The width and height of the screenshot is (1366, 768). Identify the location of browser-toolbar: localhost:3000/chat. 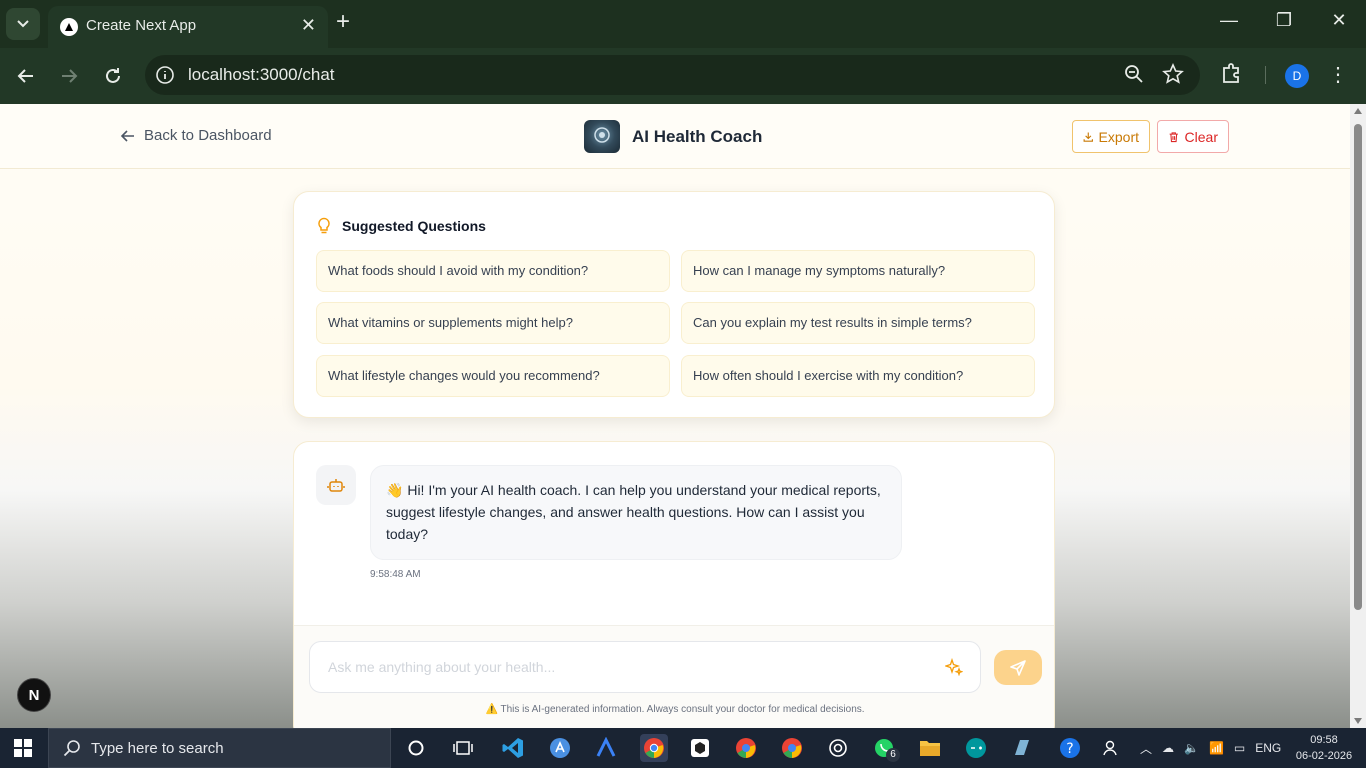
(683, 76).